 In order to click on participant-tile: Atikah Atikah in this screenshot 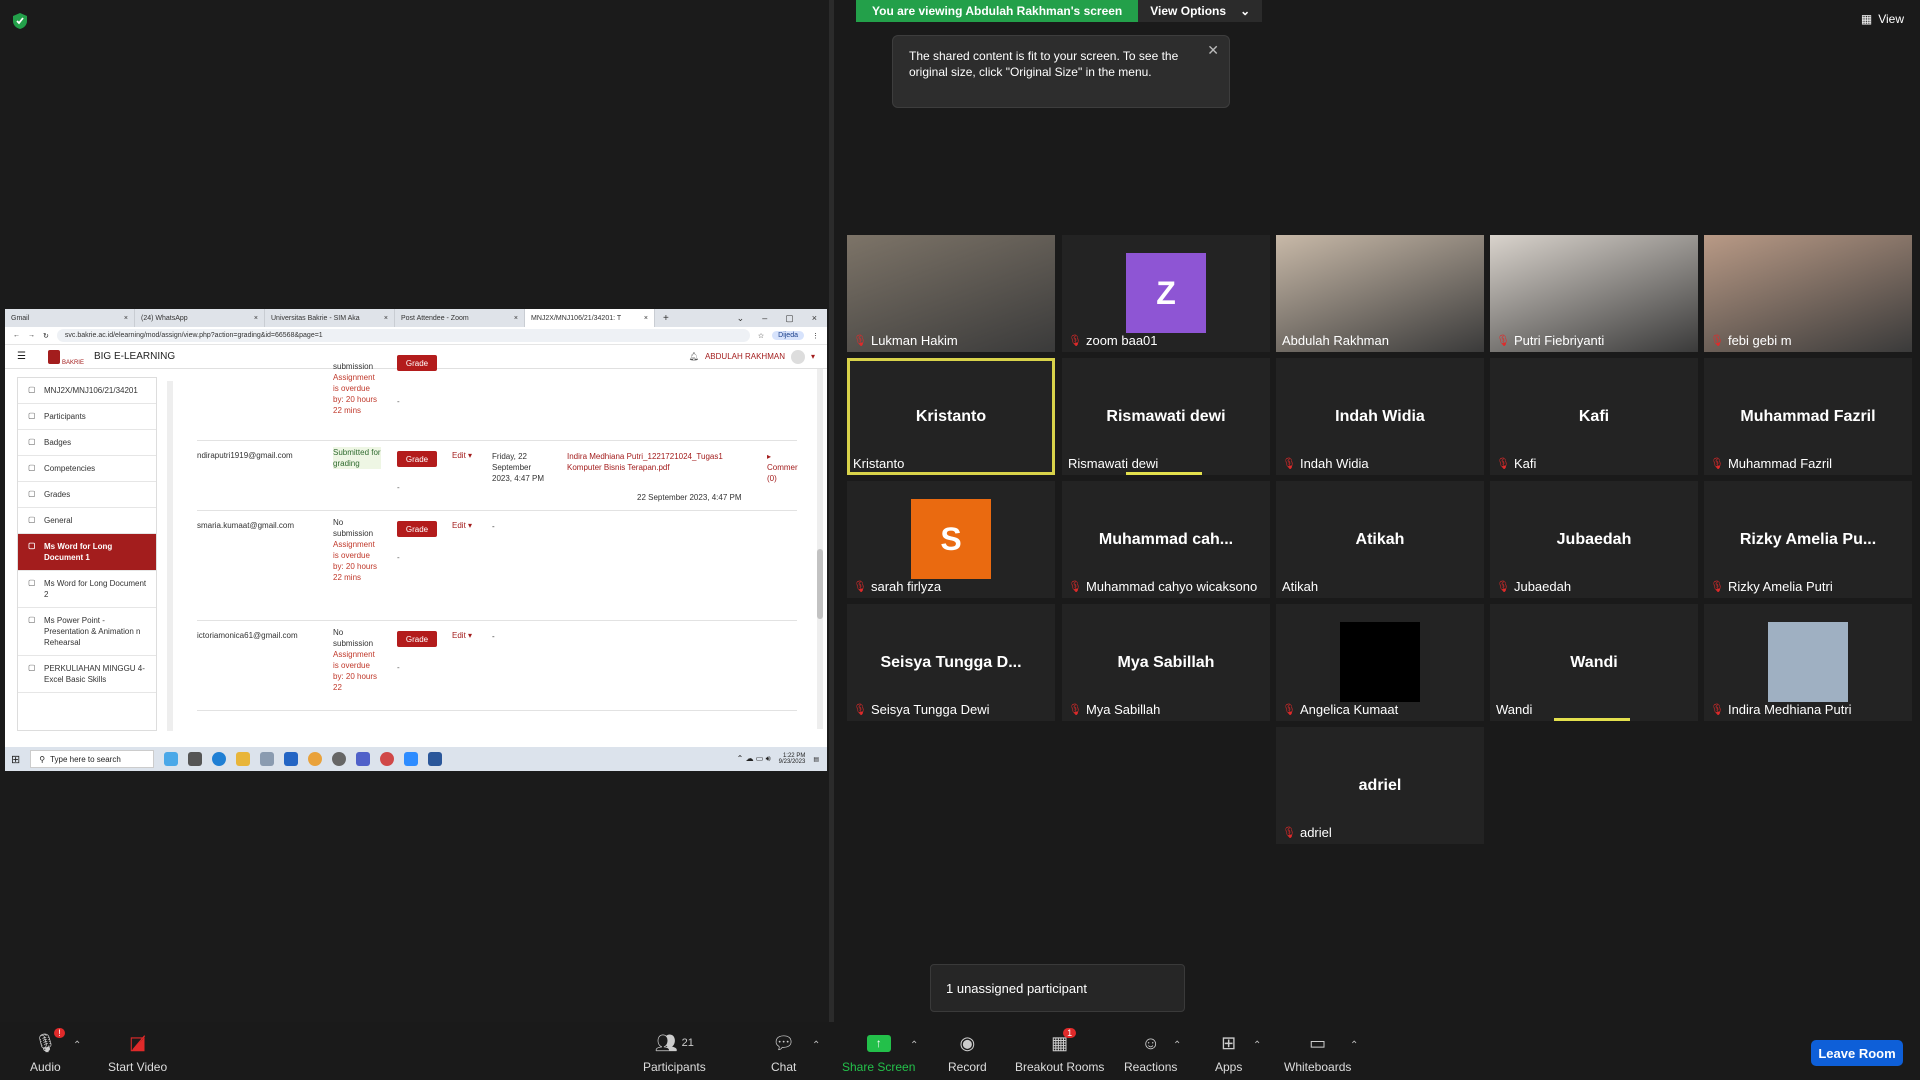, I will do `click(1380, 539)`.